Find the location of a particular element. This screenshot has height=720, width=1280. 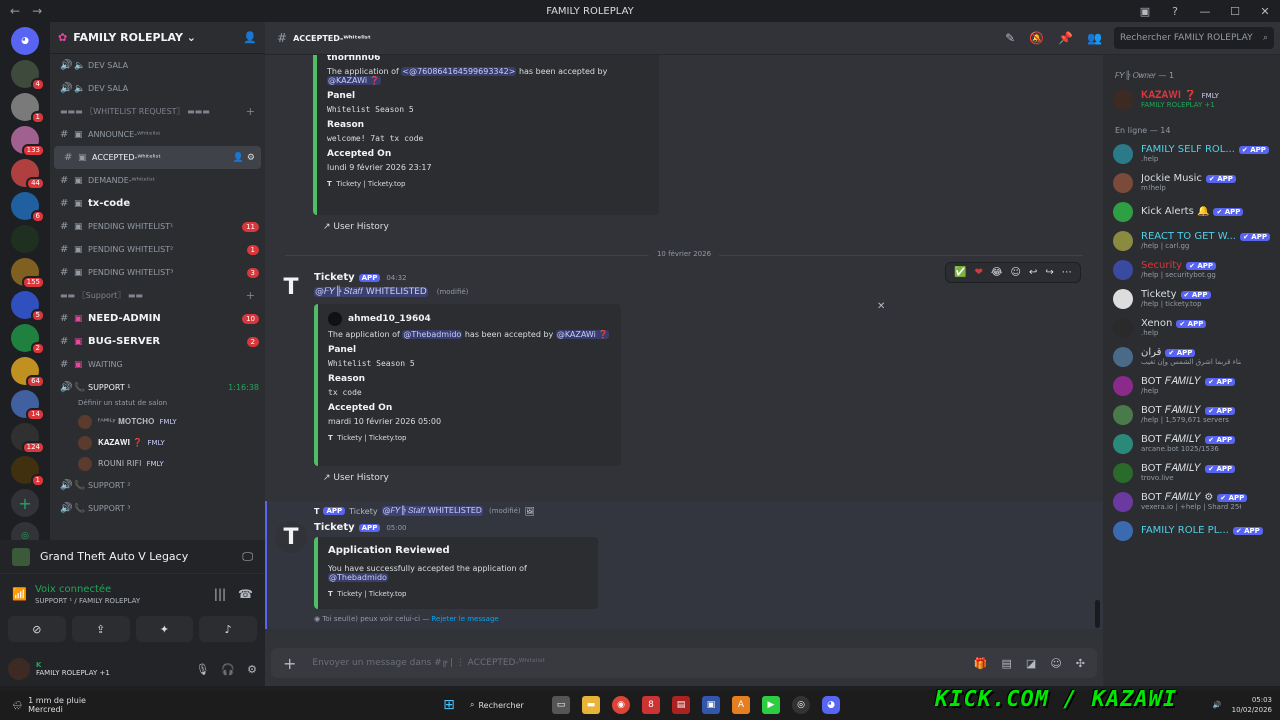

role-mention: @𝐹𝑌╠ 𝑆𝑡𝑎𝑓𝑓 WHITELISTED is located at coordinates (371, 292).